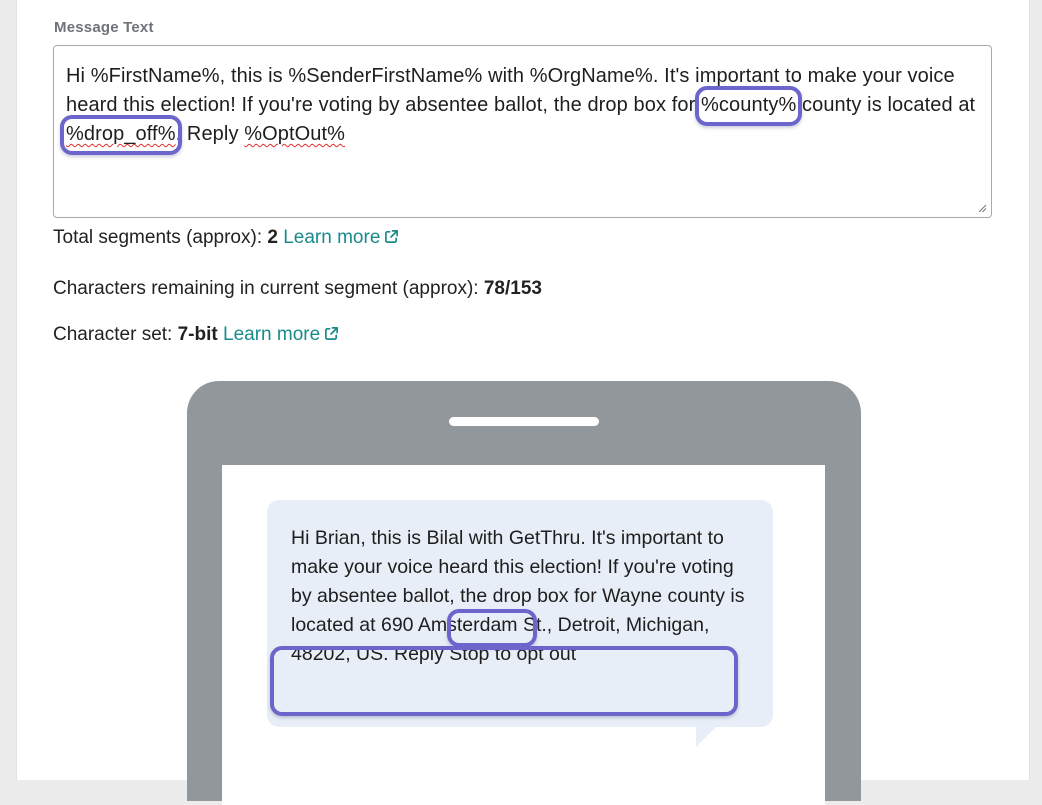 The width and height of the screenshot is (1042, 805). Describe the element at coordinates (632, 596) in the screenshot. I see `preview-county: Wayne` at that location.